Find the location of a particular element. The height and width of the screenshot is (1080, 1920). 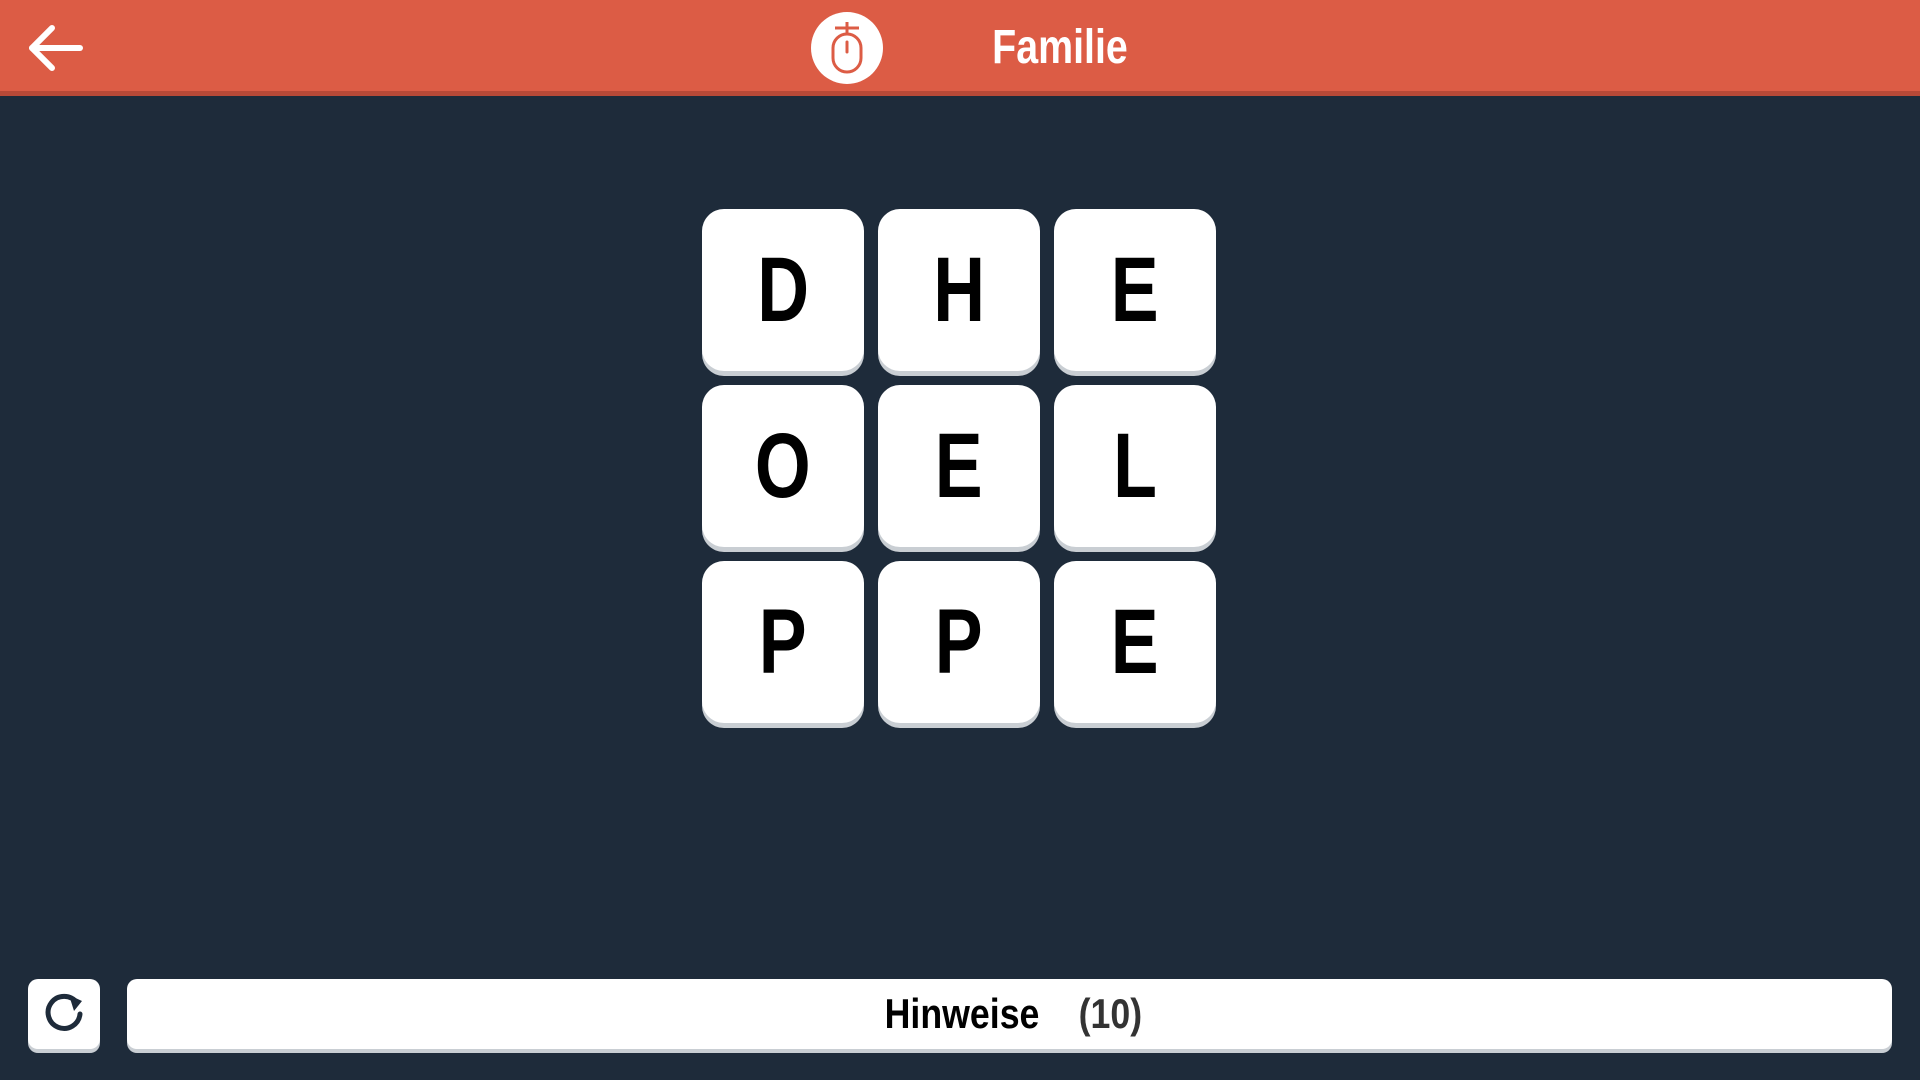

hints-button: Hinweise (10) is located at coordinates (1009, 1014).